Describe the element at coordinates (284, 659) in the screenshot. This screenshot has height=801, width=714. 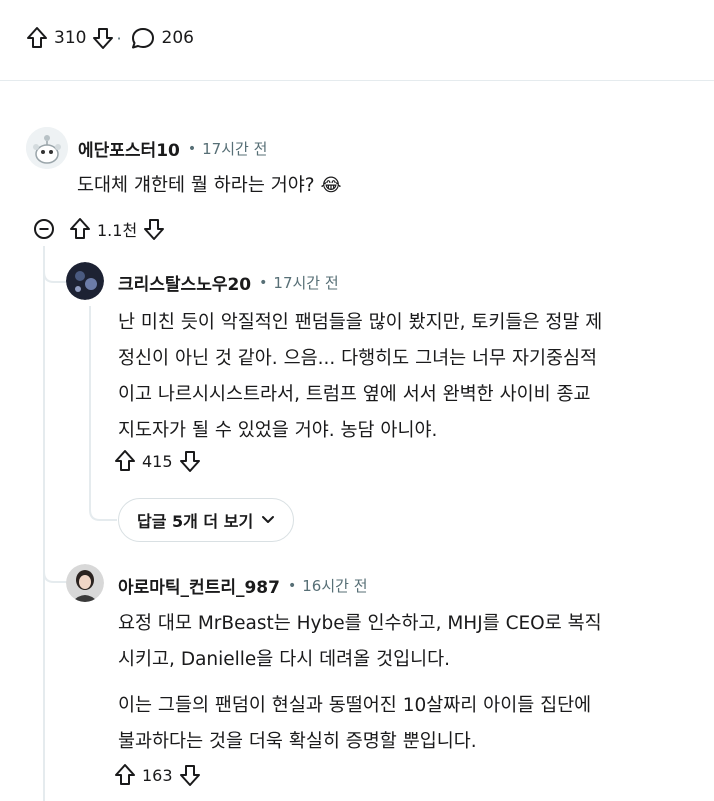
I see `comment-line: 시키고, Danielle을 다시 데려올 것입니다.` at that location.